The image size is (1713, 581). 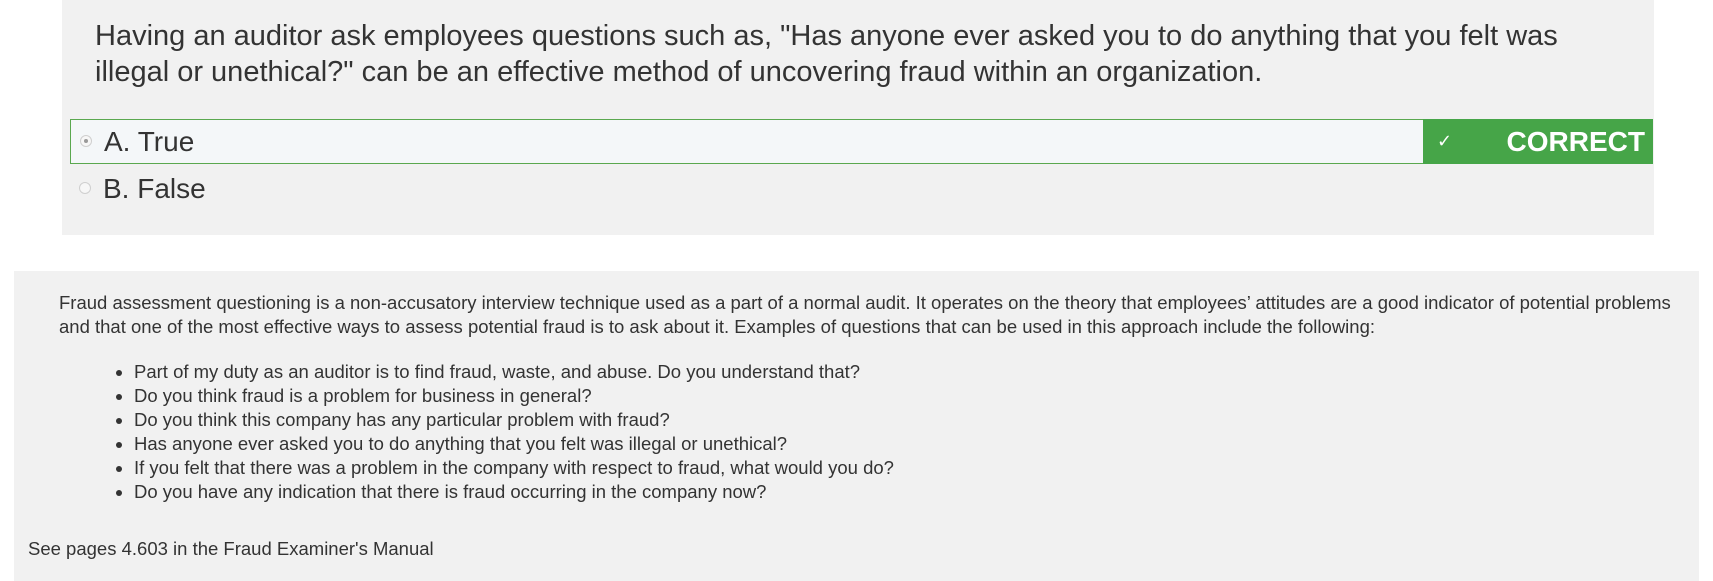 What do you see at coordinates (85, 188) in the screenshot?
I see `radio-button` at bounding box center [85, 188].